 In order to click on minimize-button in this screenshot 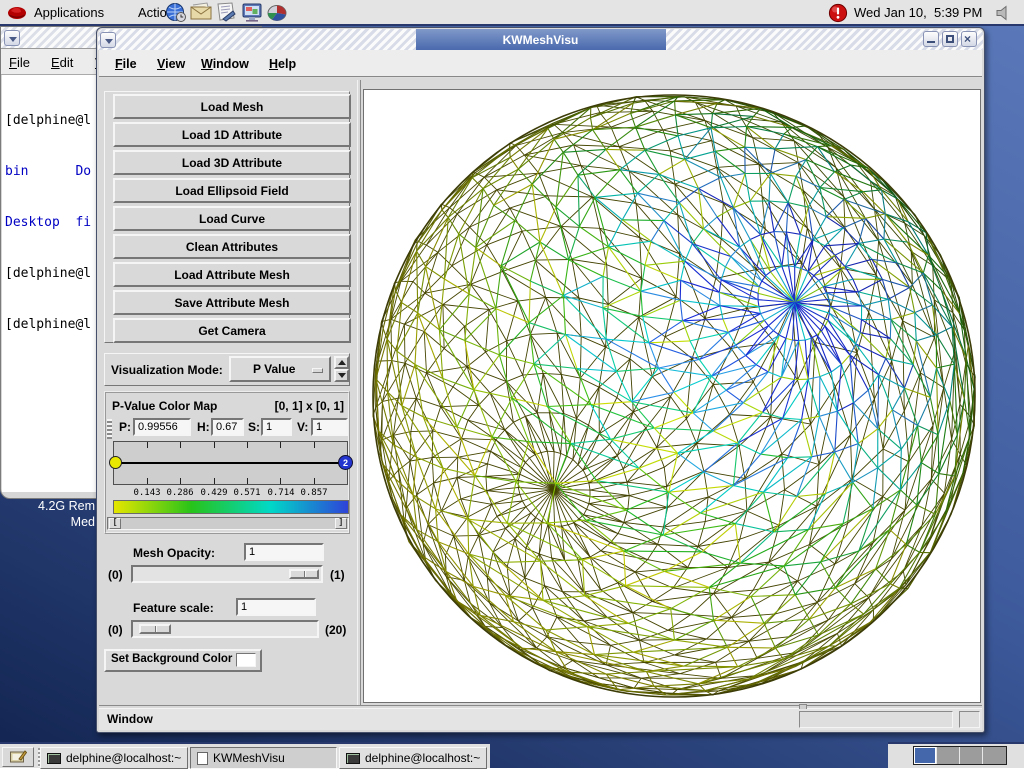, I will do `click(931, 39)`.